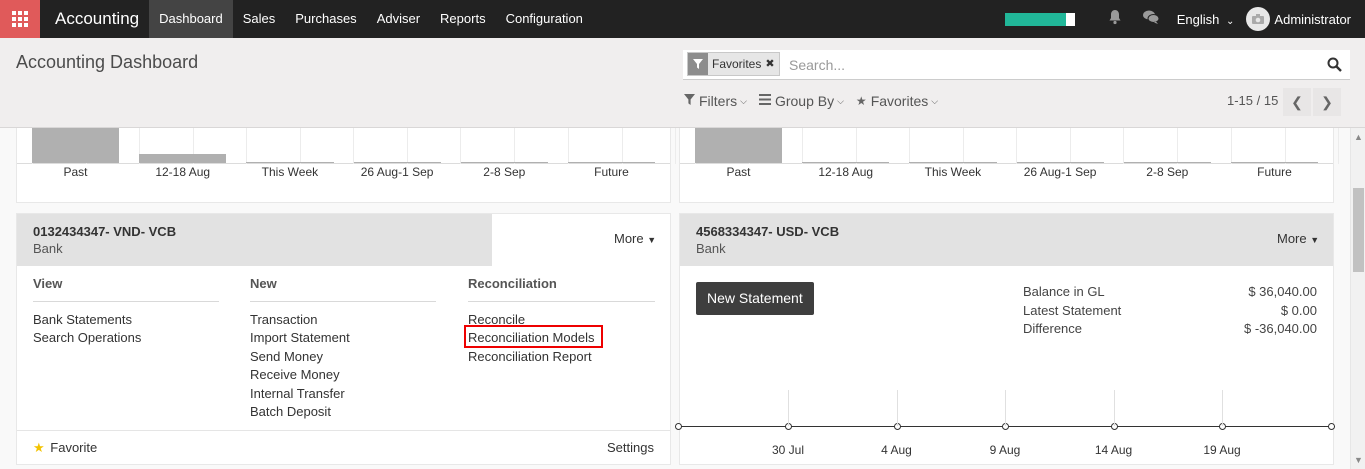  I want to click on settings-link: Settings, so click(630, 447).